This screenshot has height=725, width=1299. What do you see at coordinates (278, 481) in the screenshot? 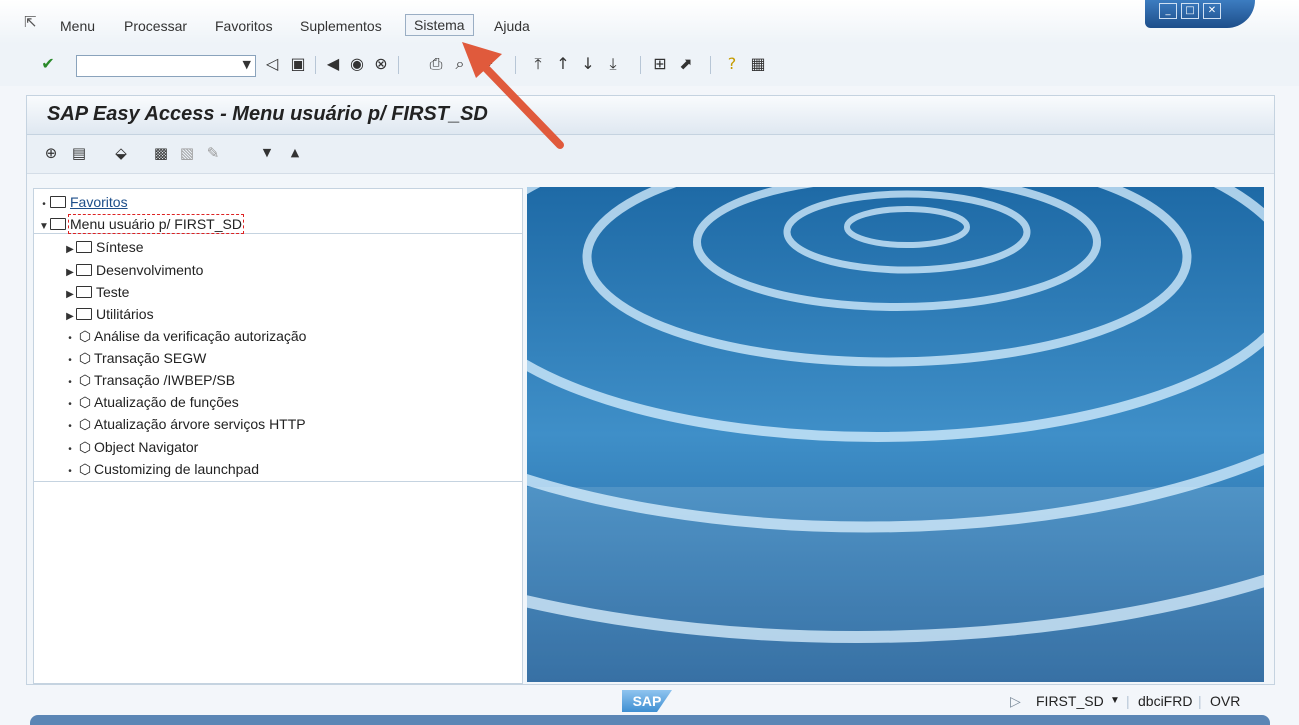
I see `tree-divider` at bounding box center [278, 481].